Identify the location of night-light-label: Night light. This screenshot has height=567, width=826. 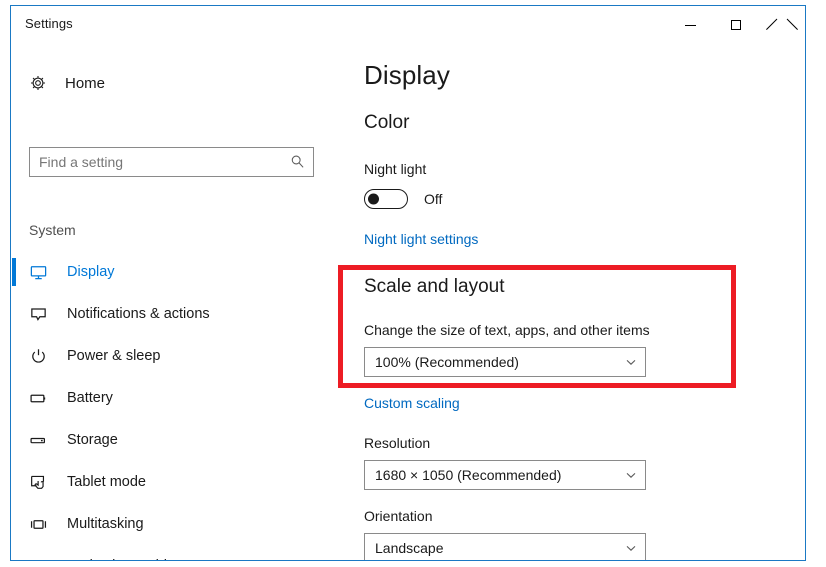
(395, 169).